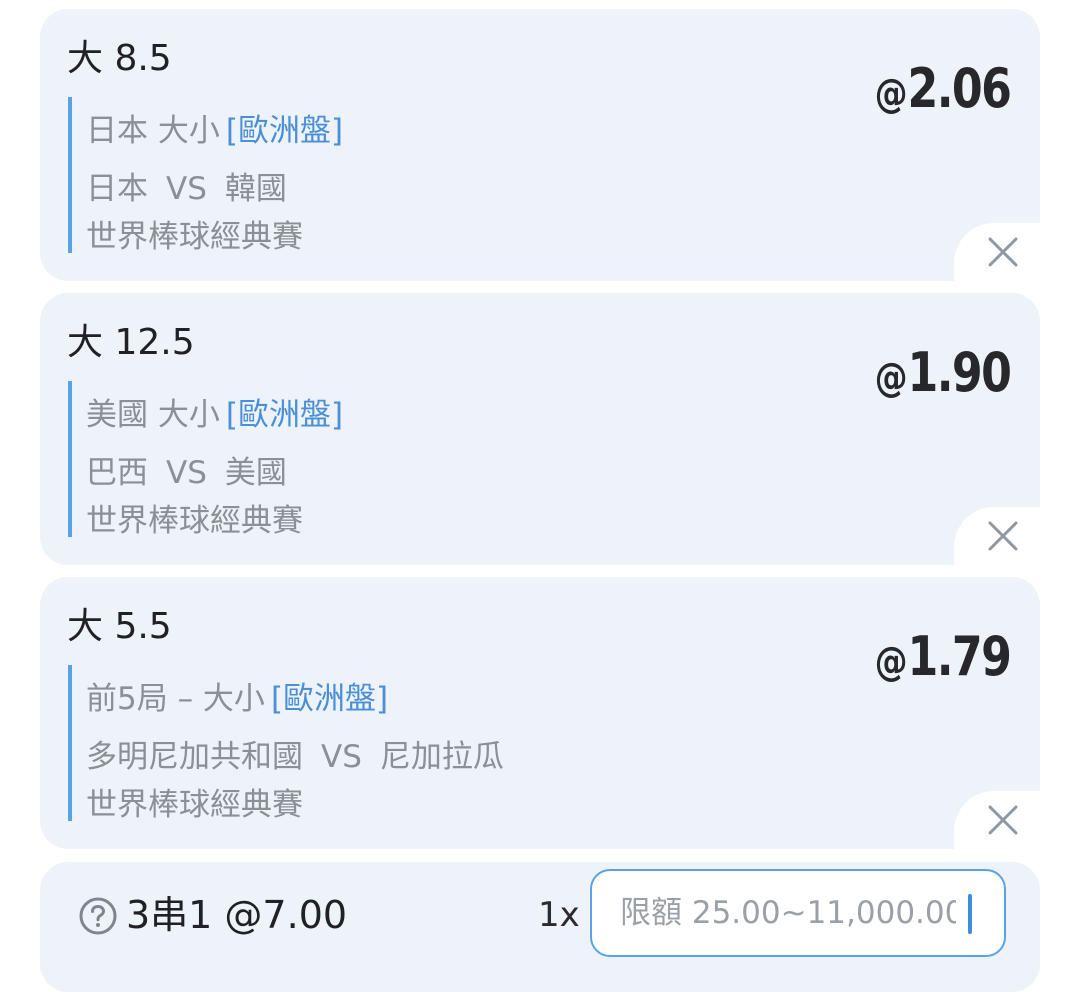 The image size is (1080, 992). Describe the element at coordinates (237, 915) in the screenshot. I see `parlay-combo-label: 3串1 @7.00` at that location.